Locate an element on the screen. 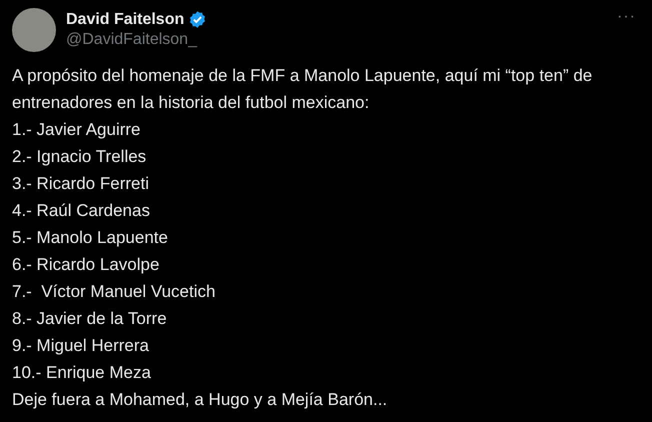 This screenshot has width=652, height=422. ranking-line: 4.- Raúl Cardenas is located at coordinates (81, 211).